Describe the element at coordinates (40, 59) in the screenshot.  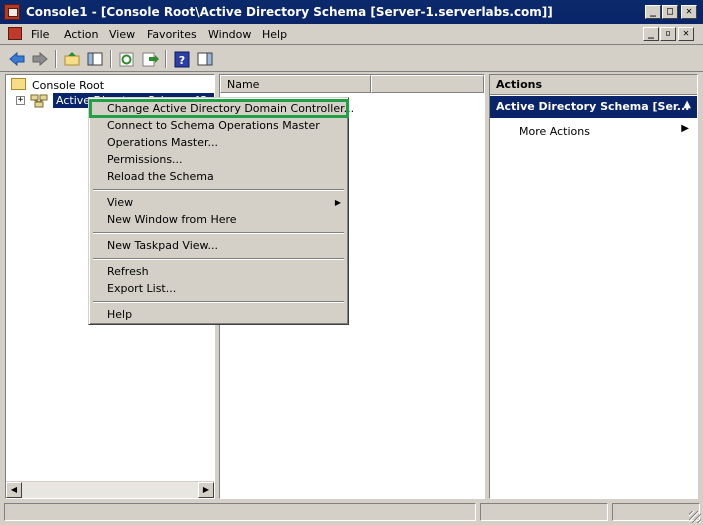
I see `forward-icon` at that location.